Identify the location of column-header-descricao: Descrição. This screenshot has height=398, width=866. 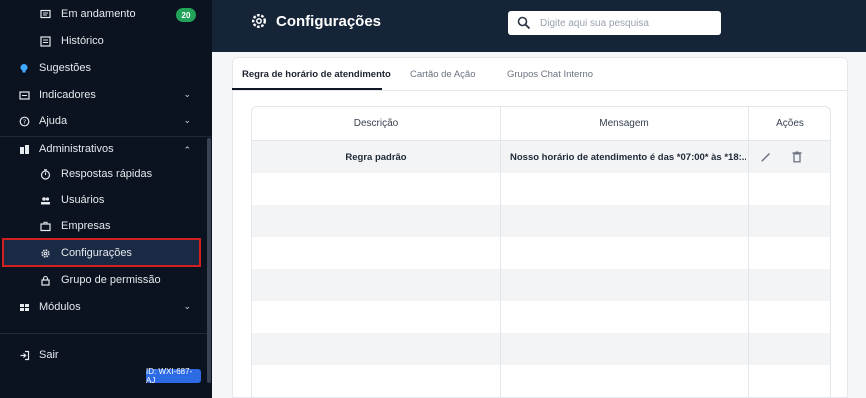
(376, 123).